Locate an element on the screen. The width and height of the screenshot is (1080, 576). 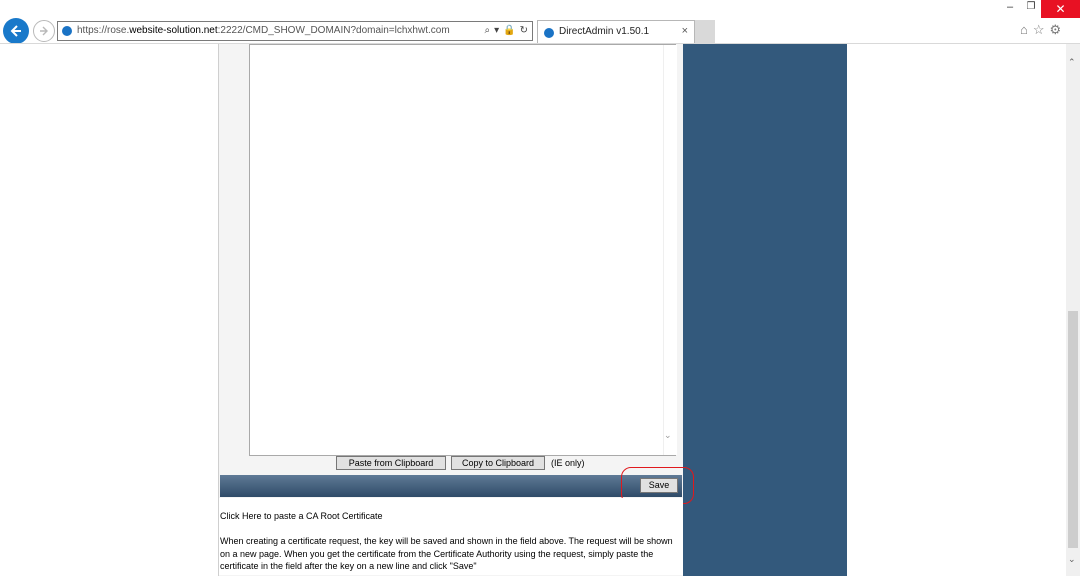
copy-to-clipboard-button: Copy to Clipboard is located at coordinates (498, 463).